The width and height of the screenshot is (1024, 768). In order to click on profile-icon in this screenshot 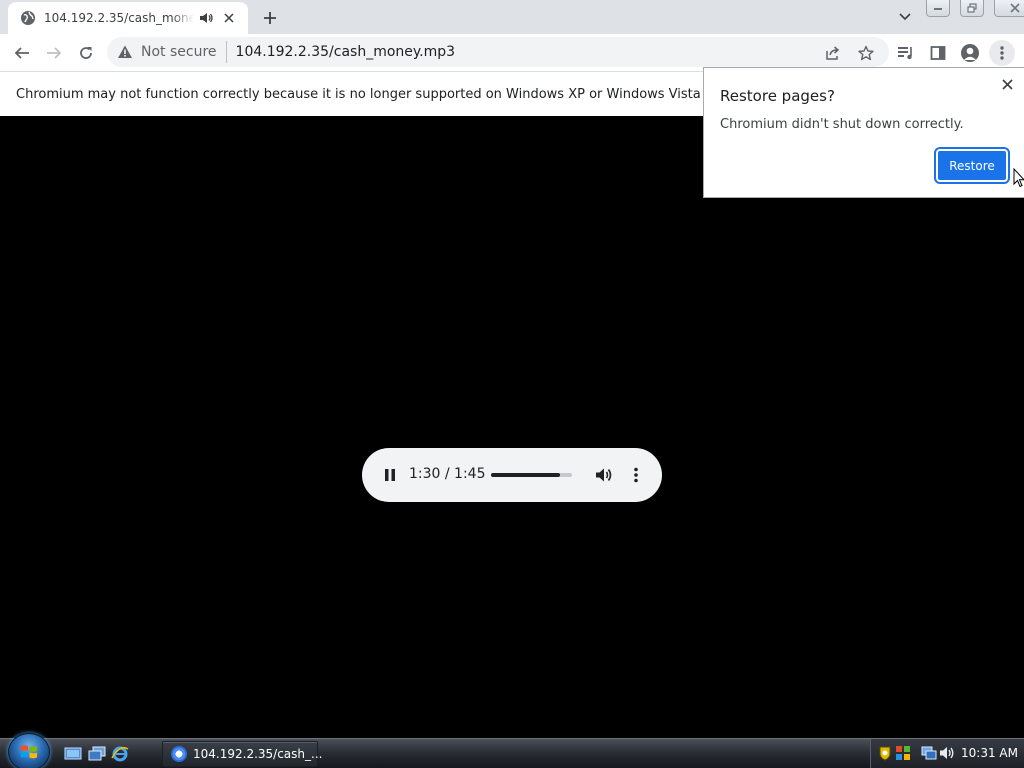, I will do `click(970, 53)`.